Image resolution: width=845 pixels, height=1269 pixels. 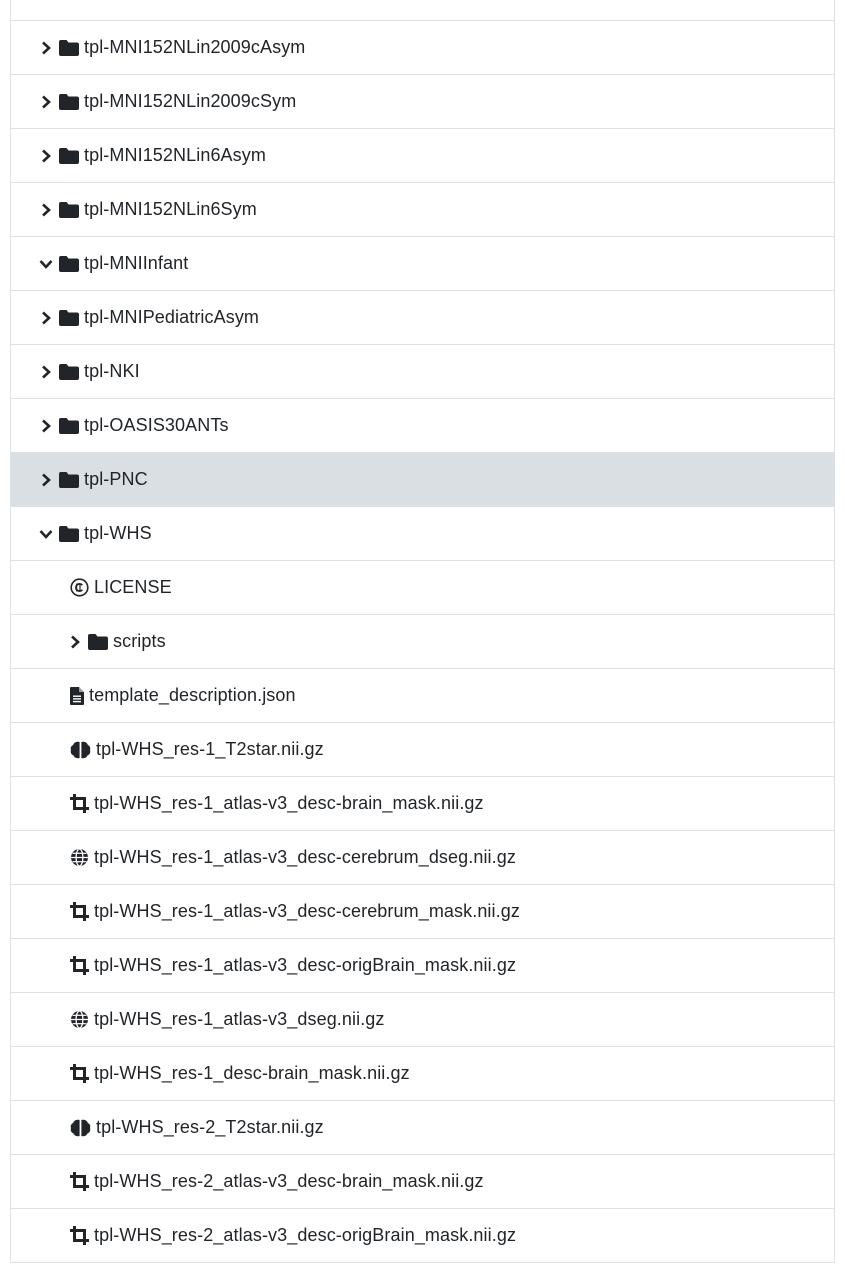 What do you see at coordinates (422, 10) in the screenshot?
I see `tree-row-partial` at bounding box center [422, 10].